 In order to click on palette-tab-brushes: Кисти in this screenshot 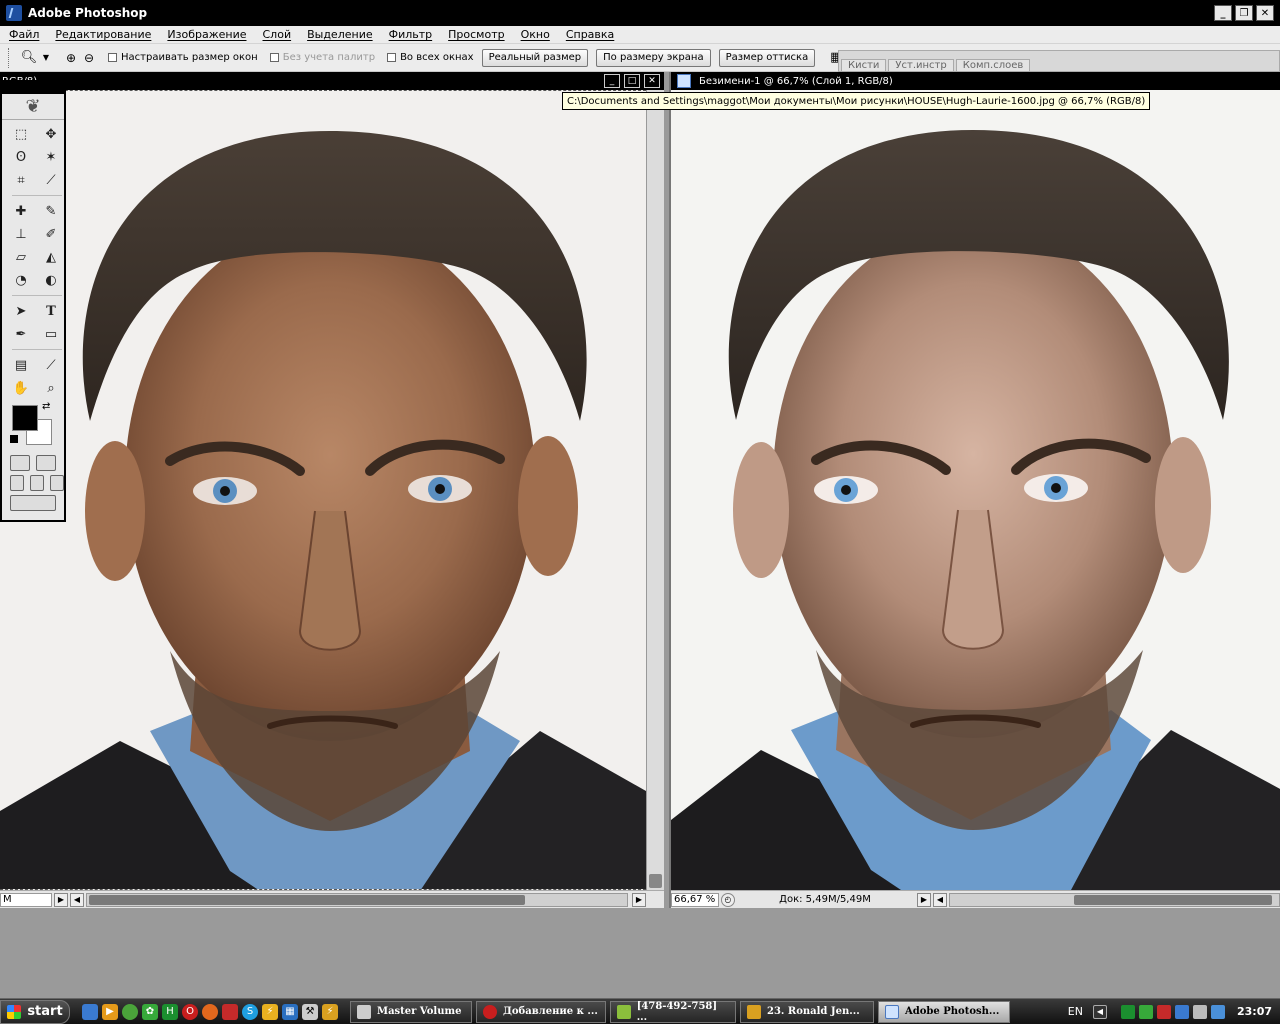, I will do `click(864, 65)`.